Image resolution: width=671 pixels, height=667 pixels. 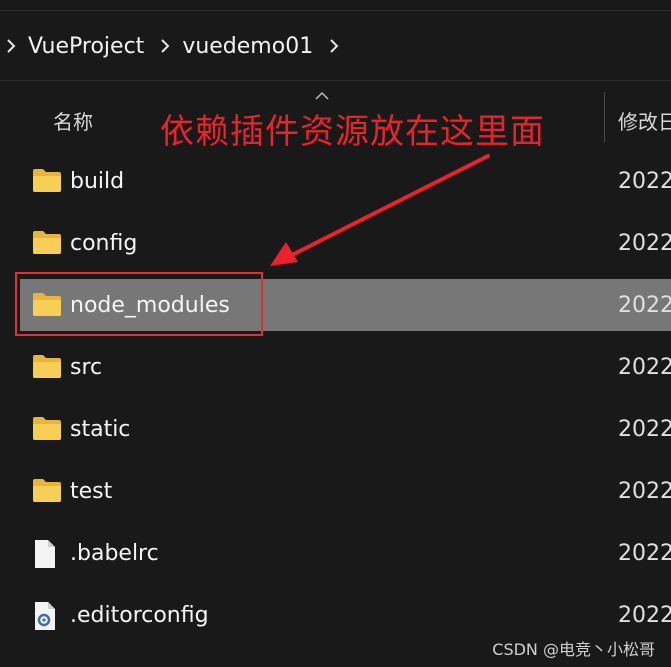 I want to click on file-row: .babelrc 2022, so click(x=345, y=553).